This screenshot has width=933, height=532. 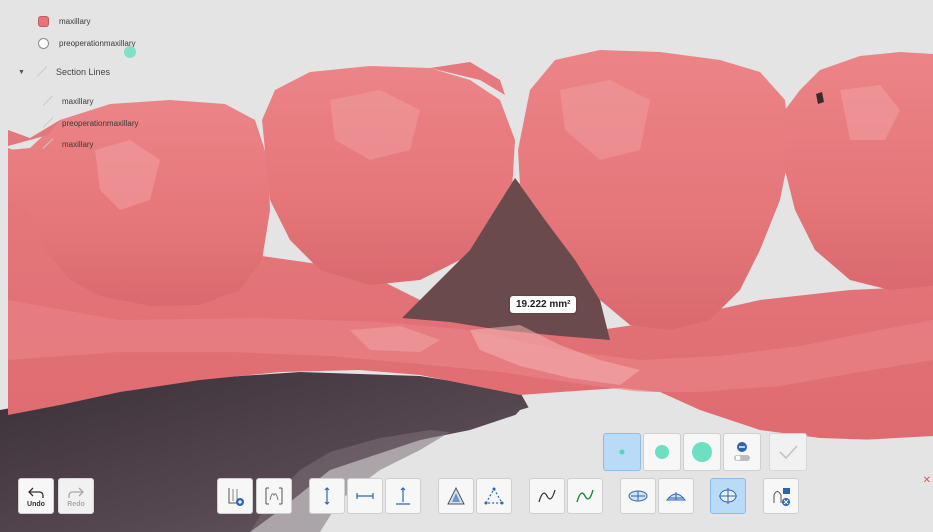 I want to click on undo-label: Undo, so click(x=36, y=504).